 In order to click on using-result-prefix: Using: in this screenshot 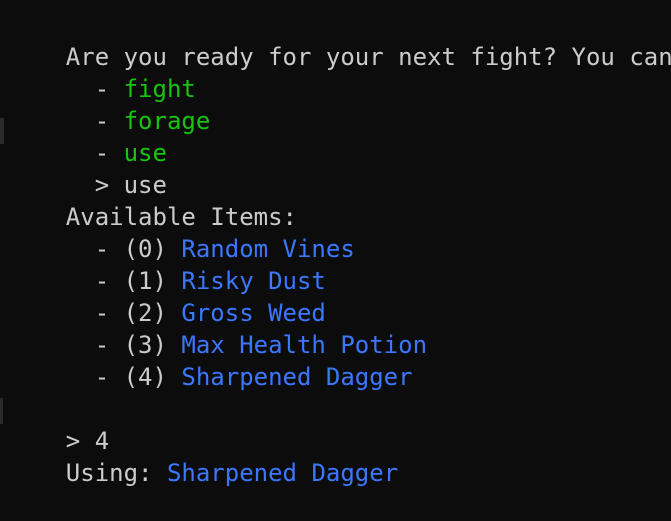, I will do `click(116, 473)`.